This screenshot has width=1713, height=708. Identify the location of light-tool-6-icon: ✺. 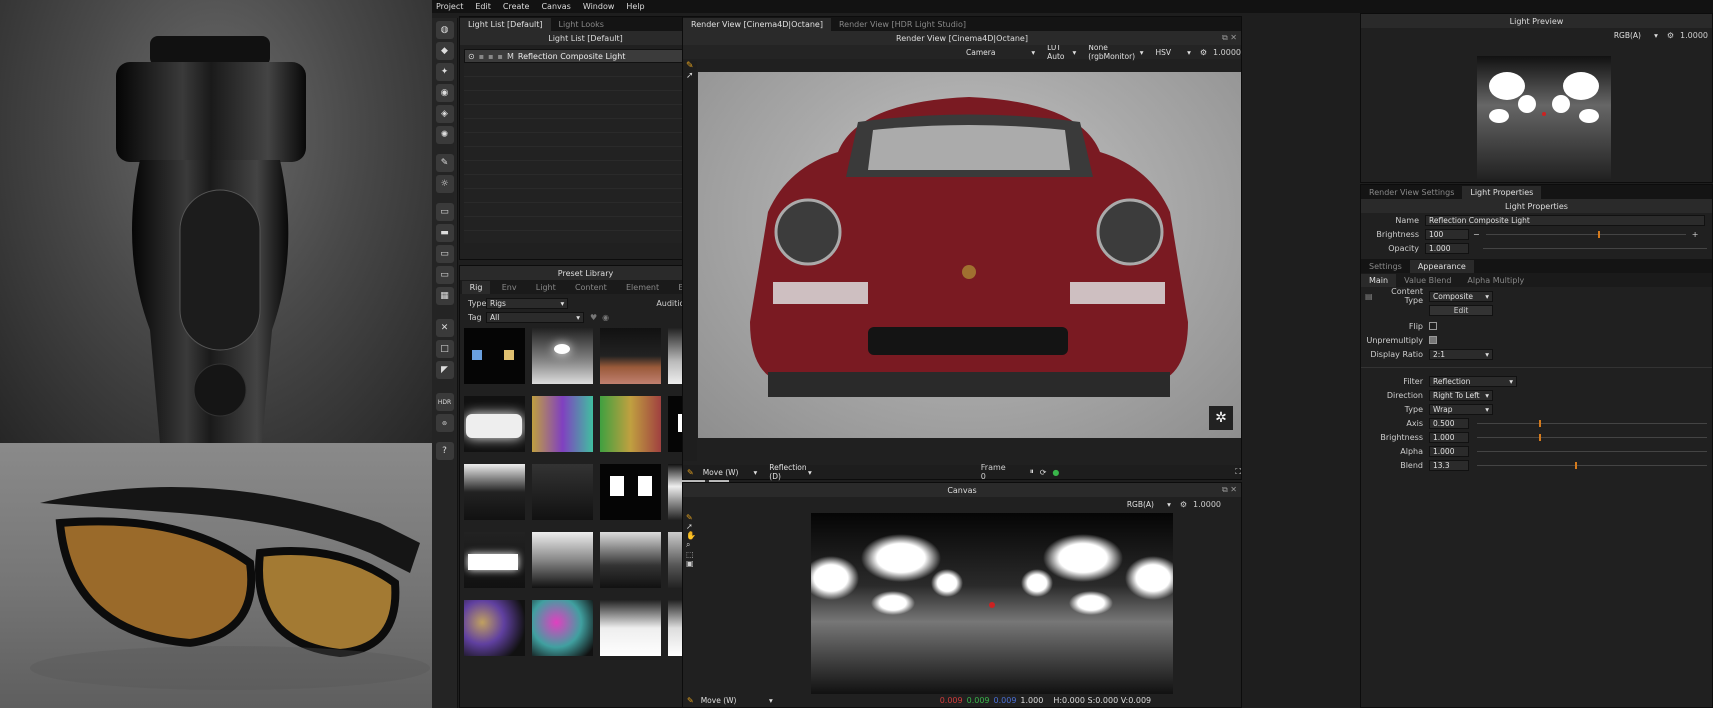
(444, 135).